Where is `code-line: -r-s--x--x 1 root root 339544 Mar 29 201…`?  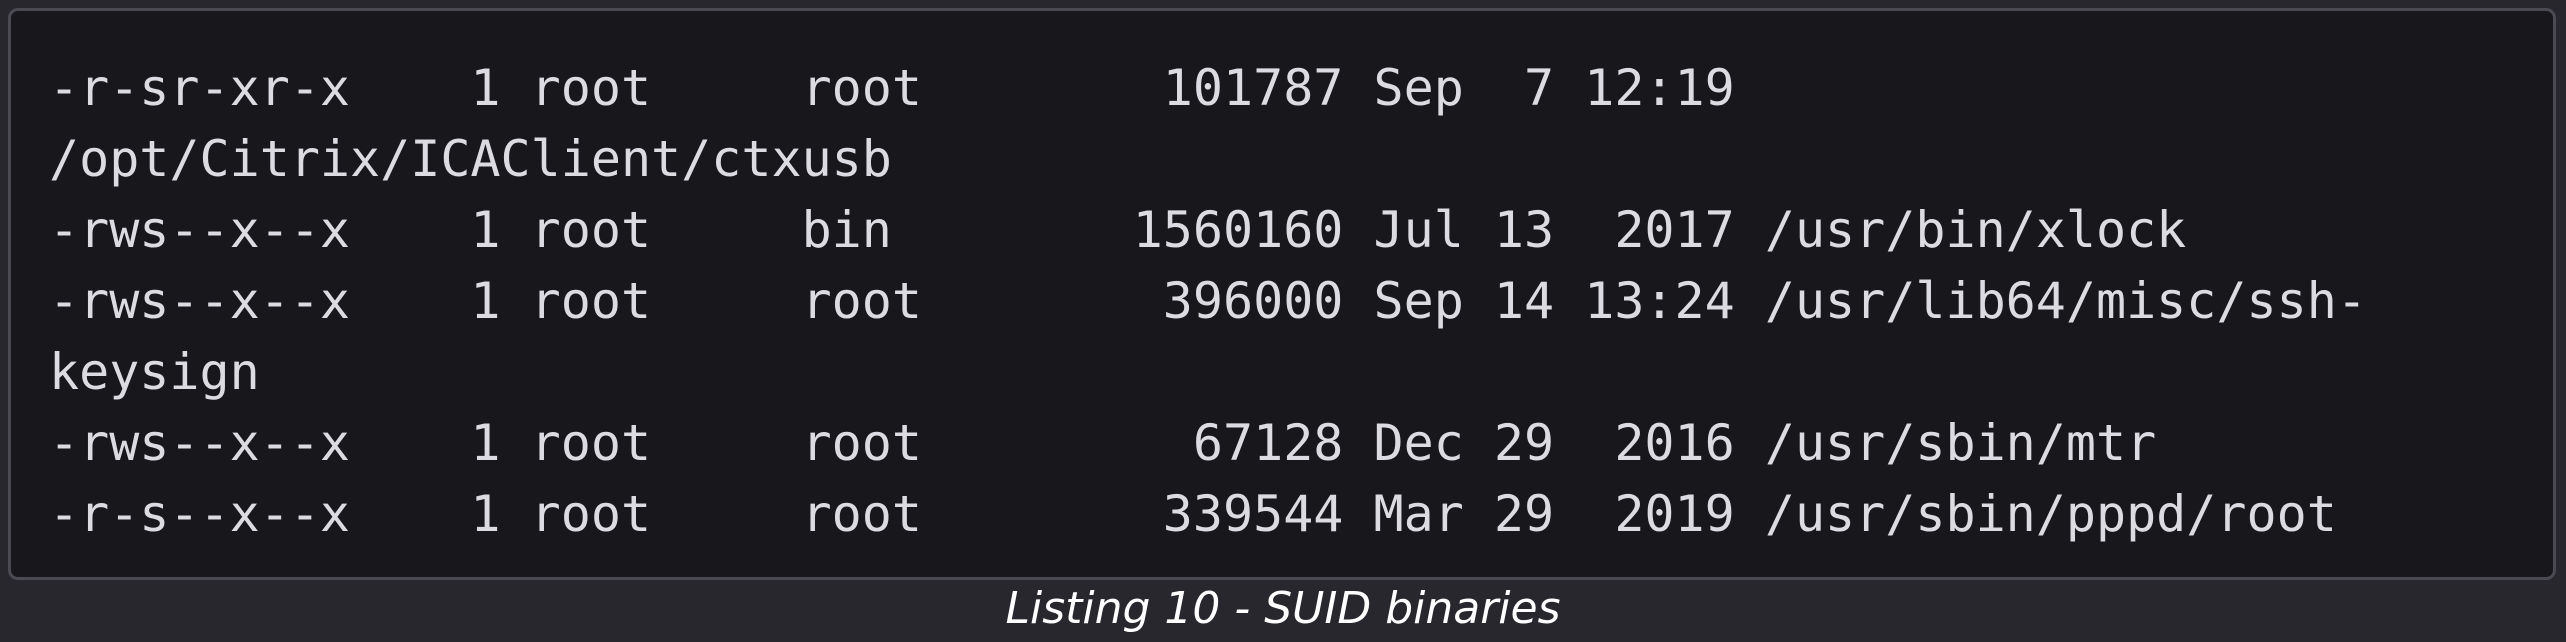
code-line: -r-s--x--x 1 root root 339544 Mar 29 201… is located at coordinates (1193, 514).